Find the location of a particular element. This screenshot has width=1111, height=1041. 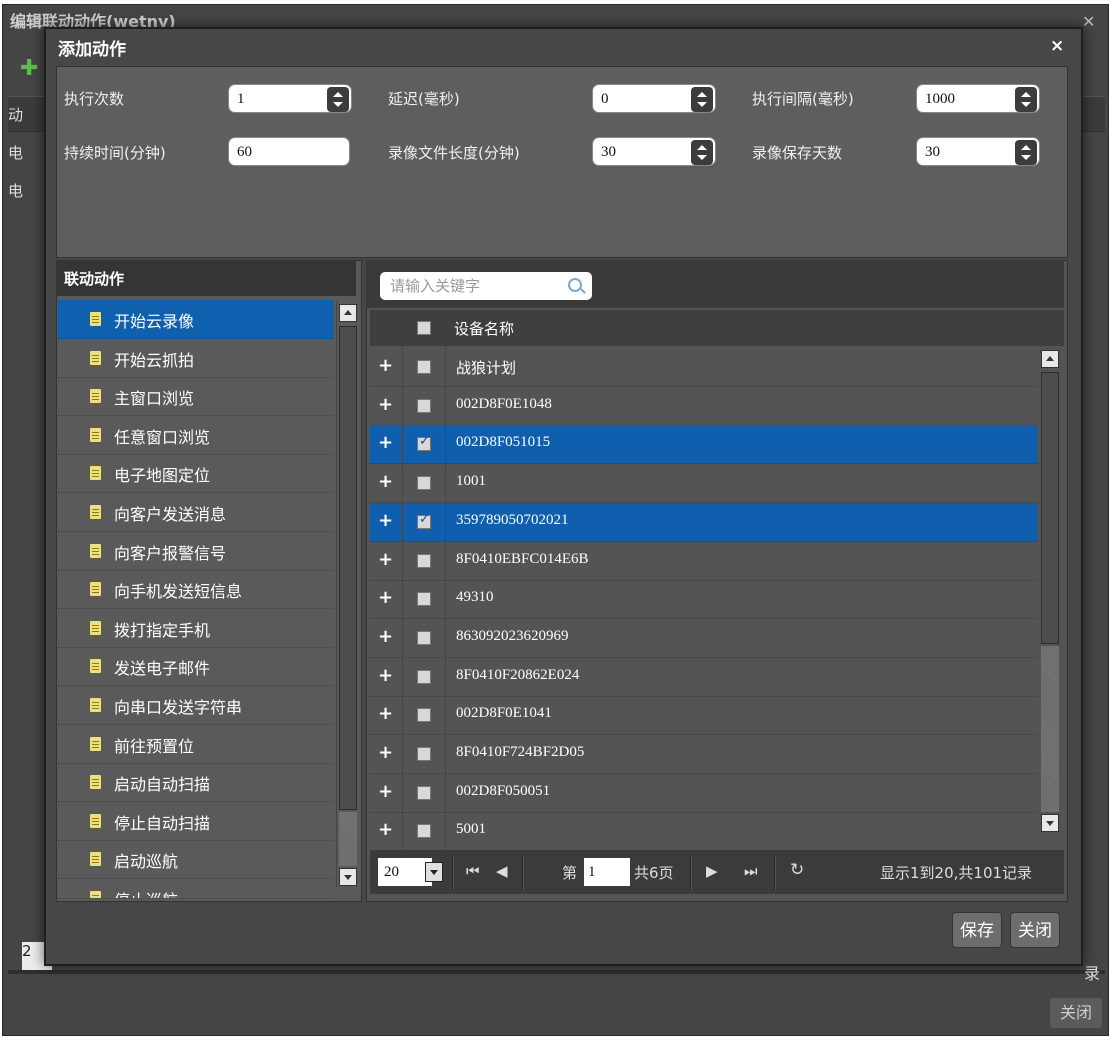

close-button: 关闭 is located at coordinates (1035, 930).